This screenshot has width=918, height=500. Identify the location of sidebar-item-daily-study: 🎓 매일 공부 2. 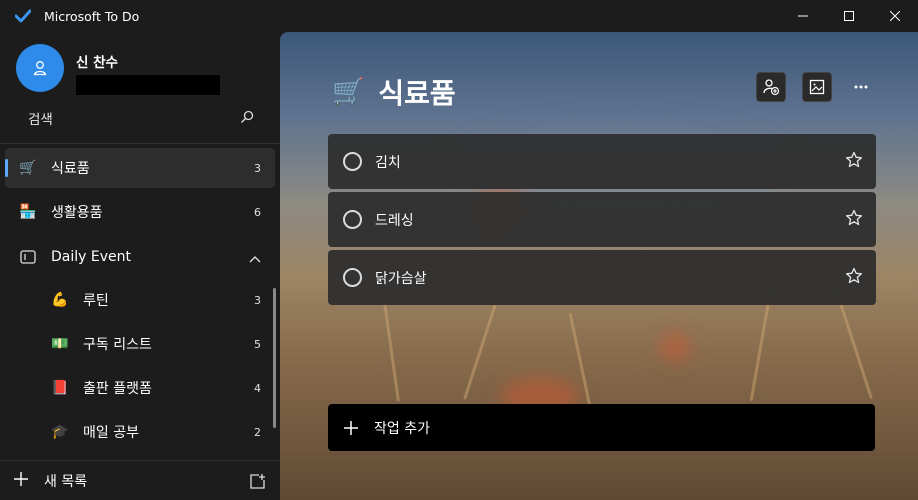
(140, 432).